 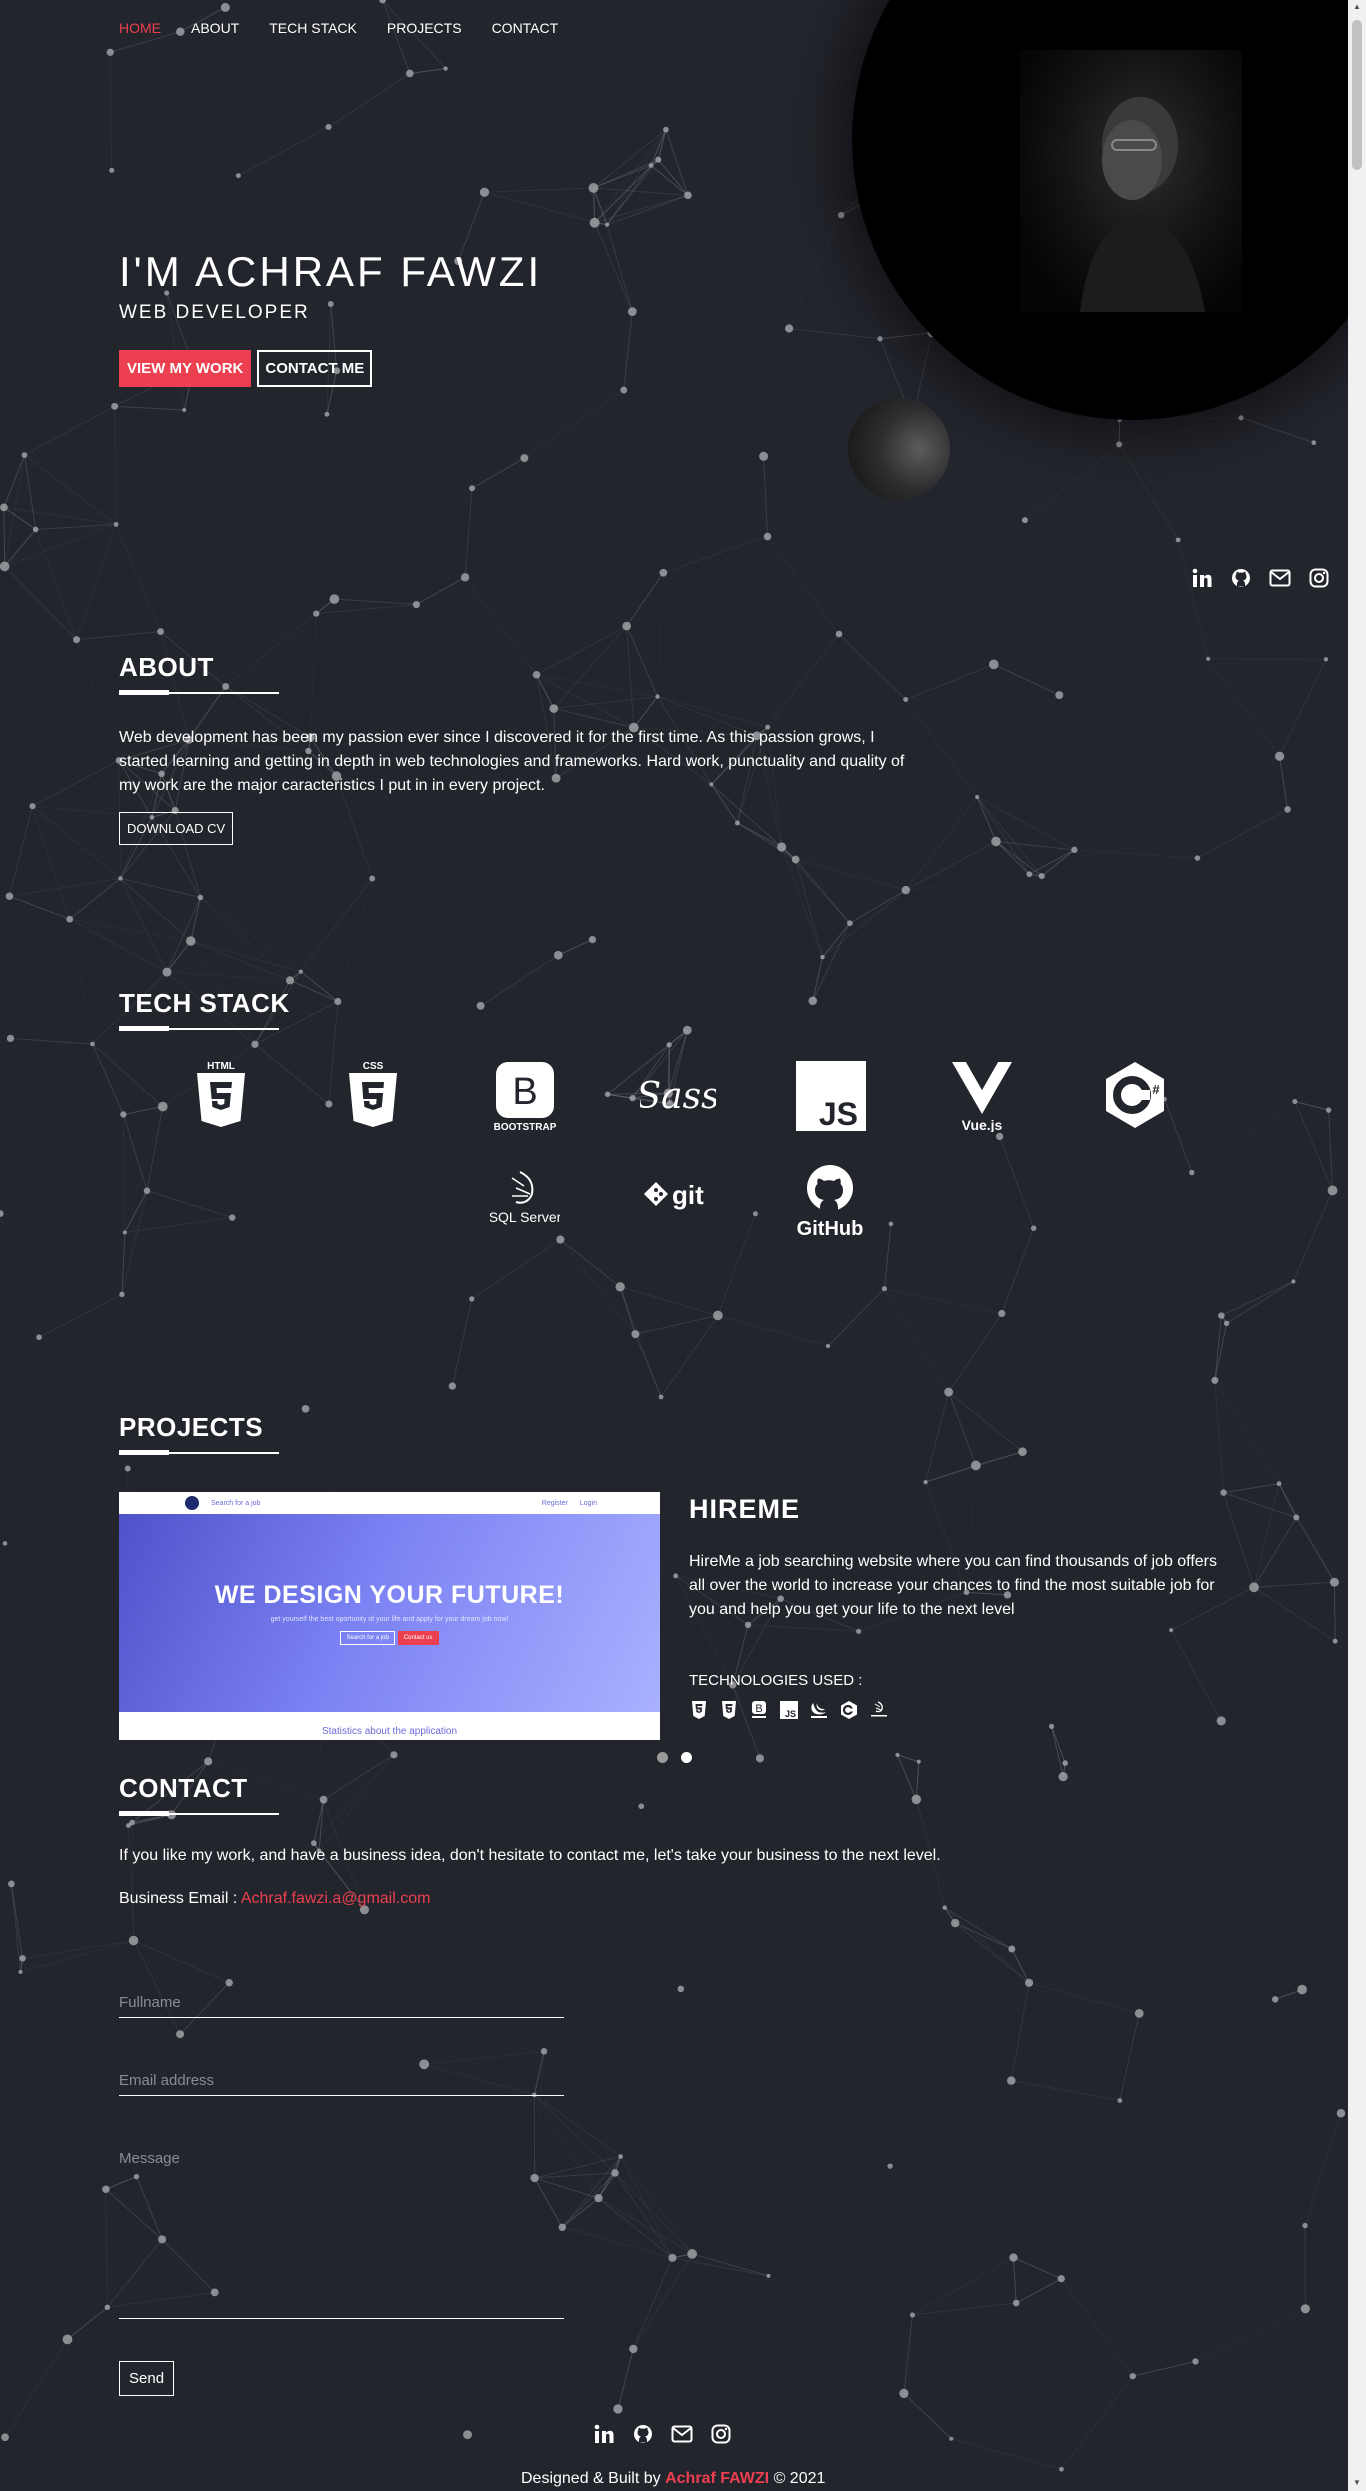 I want to click on scroll-down-arrow: ▼, so click(x=1357, y=2482).